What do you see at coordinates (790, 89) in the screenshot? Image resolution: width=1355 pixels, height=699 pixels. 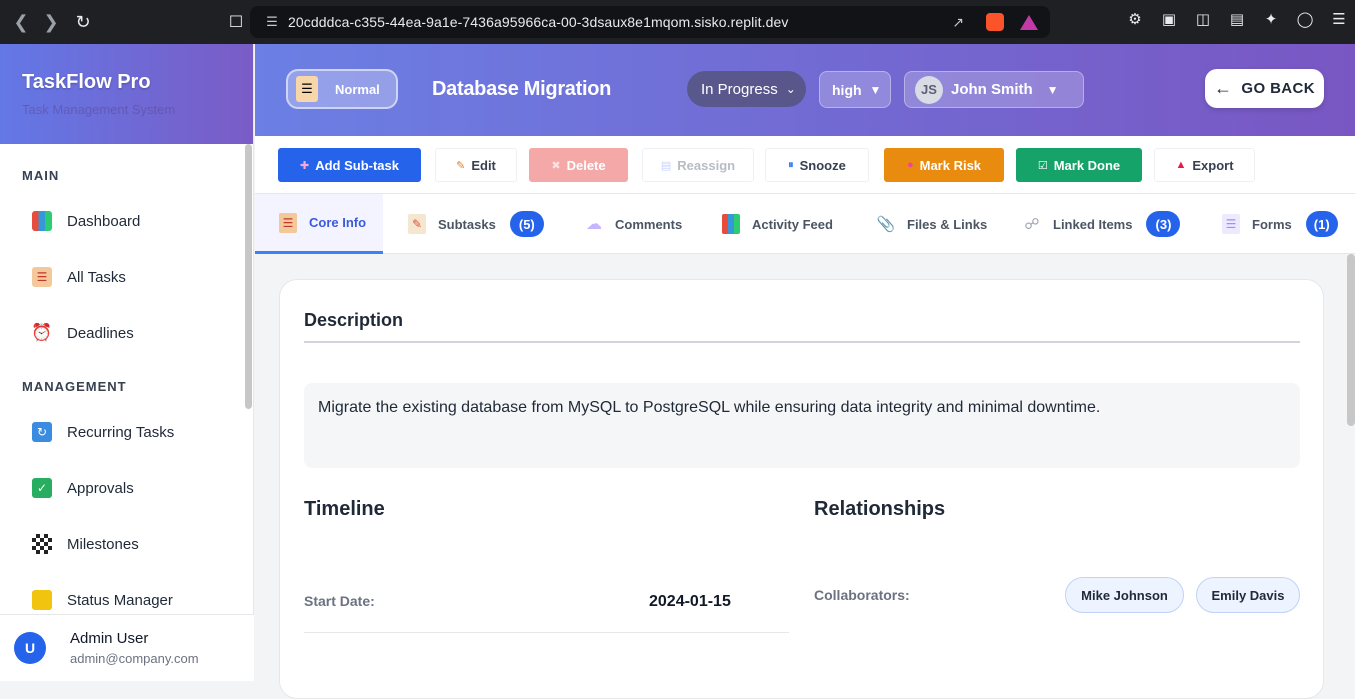 I see `chevron-down-icon: ⌄` at bounding box center [790, 89].